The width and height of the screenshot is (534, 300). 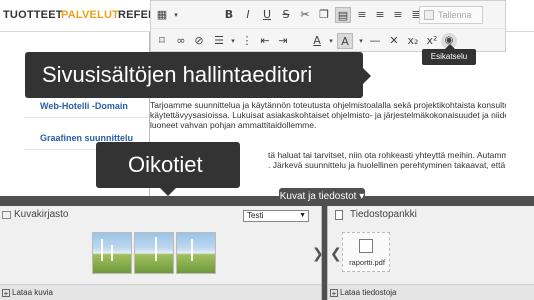 What do you see at coordinates (33, 15) in the screenshot?
I see `nav-item-tuotteet: TUOTTEET` at bounding box center [33, 15].